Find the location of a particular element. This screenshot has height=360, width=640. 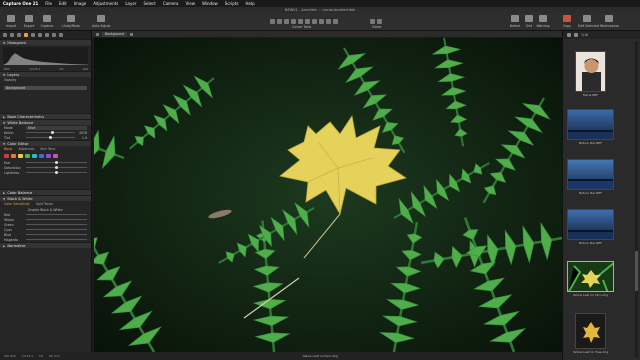

saturation-slider-knob is located at coordinates (56, 167).